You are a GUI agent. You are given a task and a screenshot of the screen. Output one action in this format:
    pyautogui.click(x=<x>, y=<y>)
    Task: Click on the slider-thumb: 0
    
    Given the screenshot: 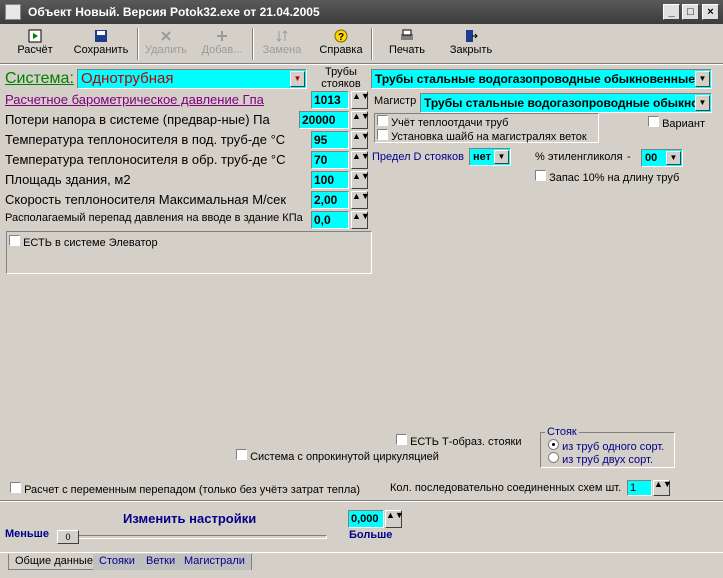 What is the action you would take?
    pyautogui.click(x=68, y=537)
    